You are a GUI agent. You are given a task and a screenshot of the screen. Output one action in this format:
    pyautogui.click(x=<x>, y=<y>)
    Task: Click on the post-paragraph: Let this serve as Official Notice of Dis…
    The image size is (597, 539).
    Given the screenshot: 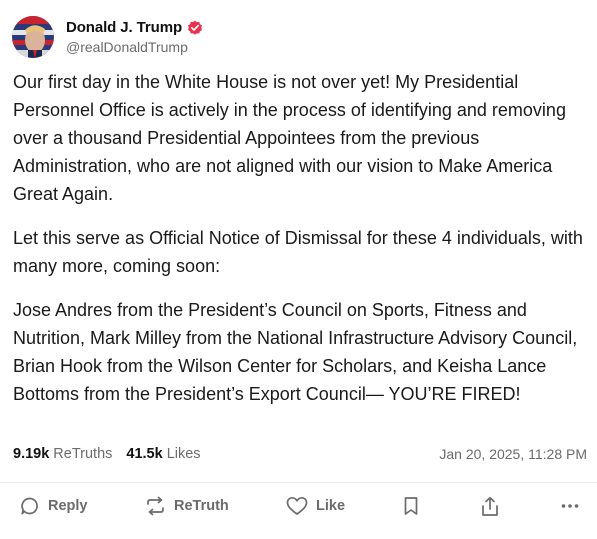 What is the action you would take?
    pyautogui.click(x=298, y=252)
    